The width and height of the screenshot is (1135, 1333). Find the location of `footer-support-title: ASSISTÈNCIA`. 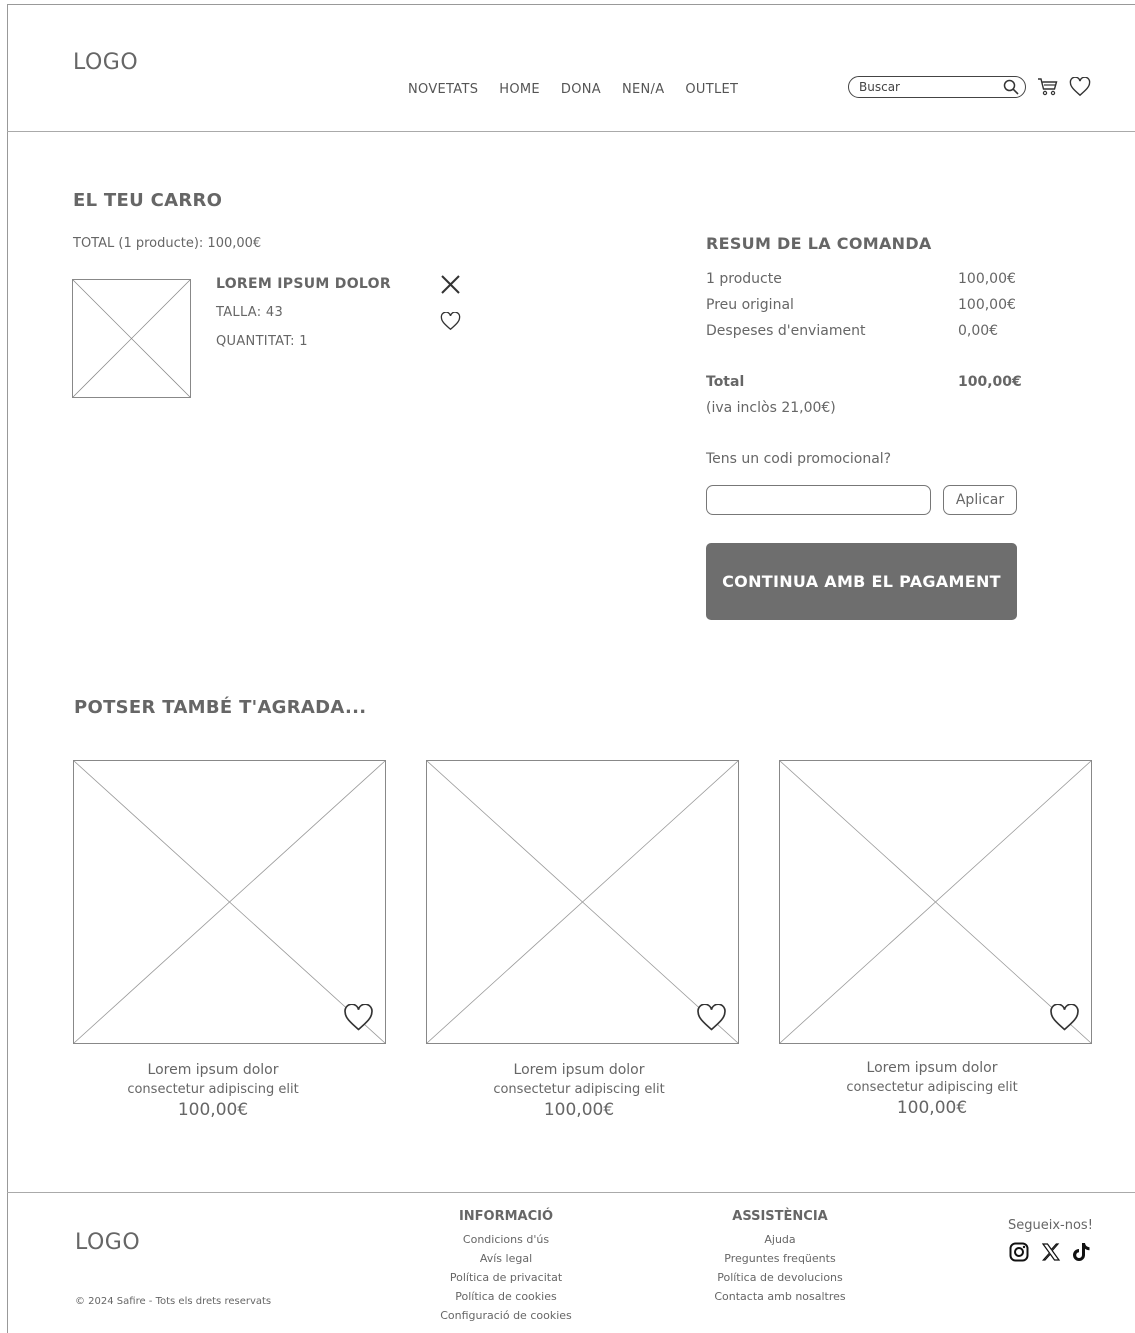

footer-support-title: ASSISTÈNCIA is located at coordinates (780, 1216).